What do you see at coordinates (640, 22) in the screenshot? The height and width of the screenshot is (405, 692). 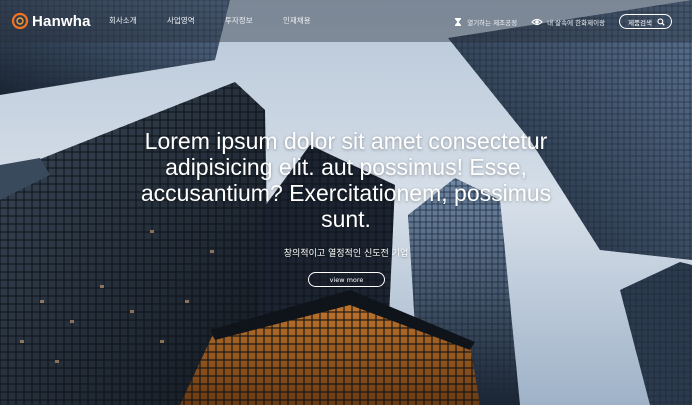 I see `product-search-label: 제품검색` at bounding box center [640, 22].